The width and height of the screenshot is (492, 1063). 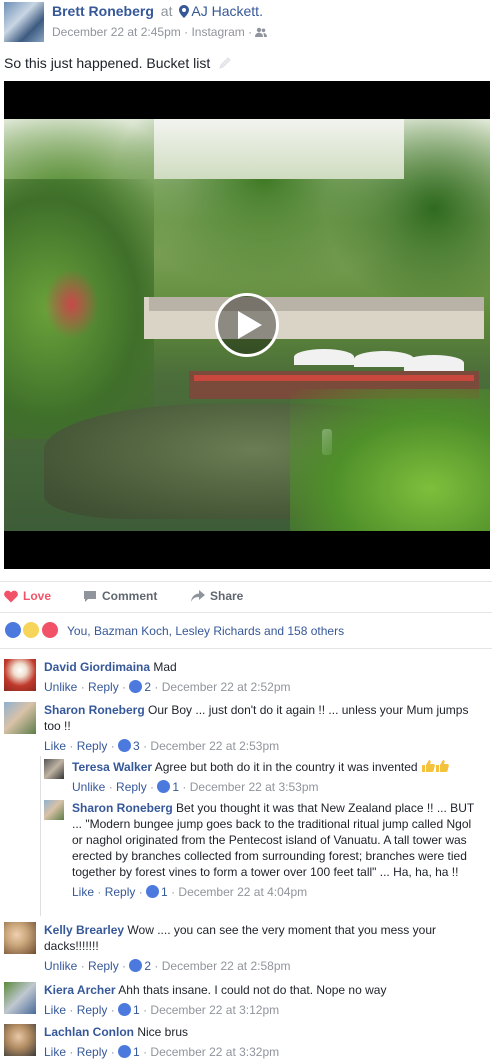 What do you see at coordinates (90, 596) in the screenshot?
I see `comment-icon` at bounding box center [90, 596].